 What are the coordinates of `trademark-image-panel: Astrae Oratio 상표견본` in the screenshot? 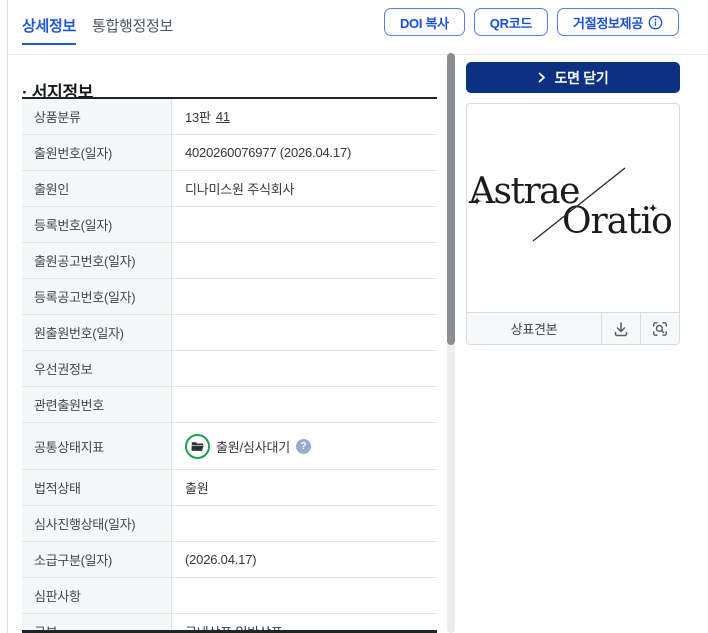 It's located at (573, 224).